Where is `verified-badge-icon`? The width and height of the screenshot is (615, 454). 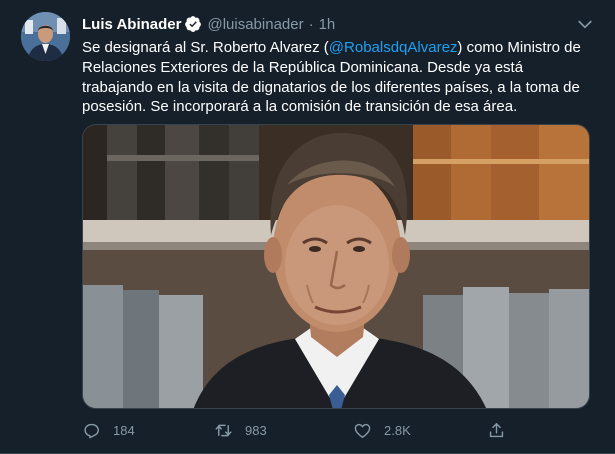
verified-badge-icon is located at coordinates (193, 24).